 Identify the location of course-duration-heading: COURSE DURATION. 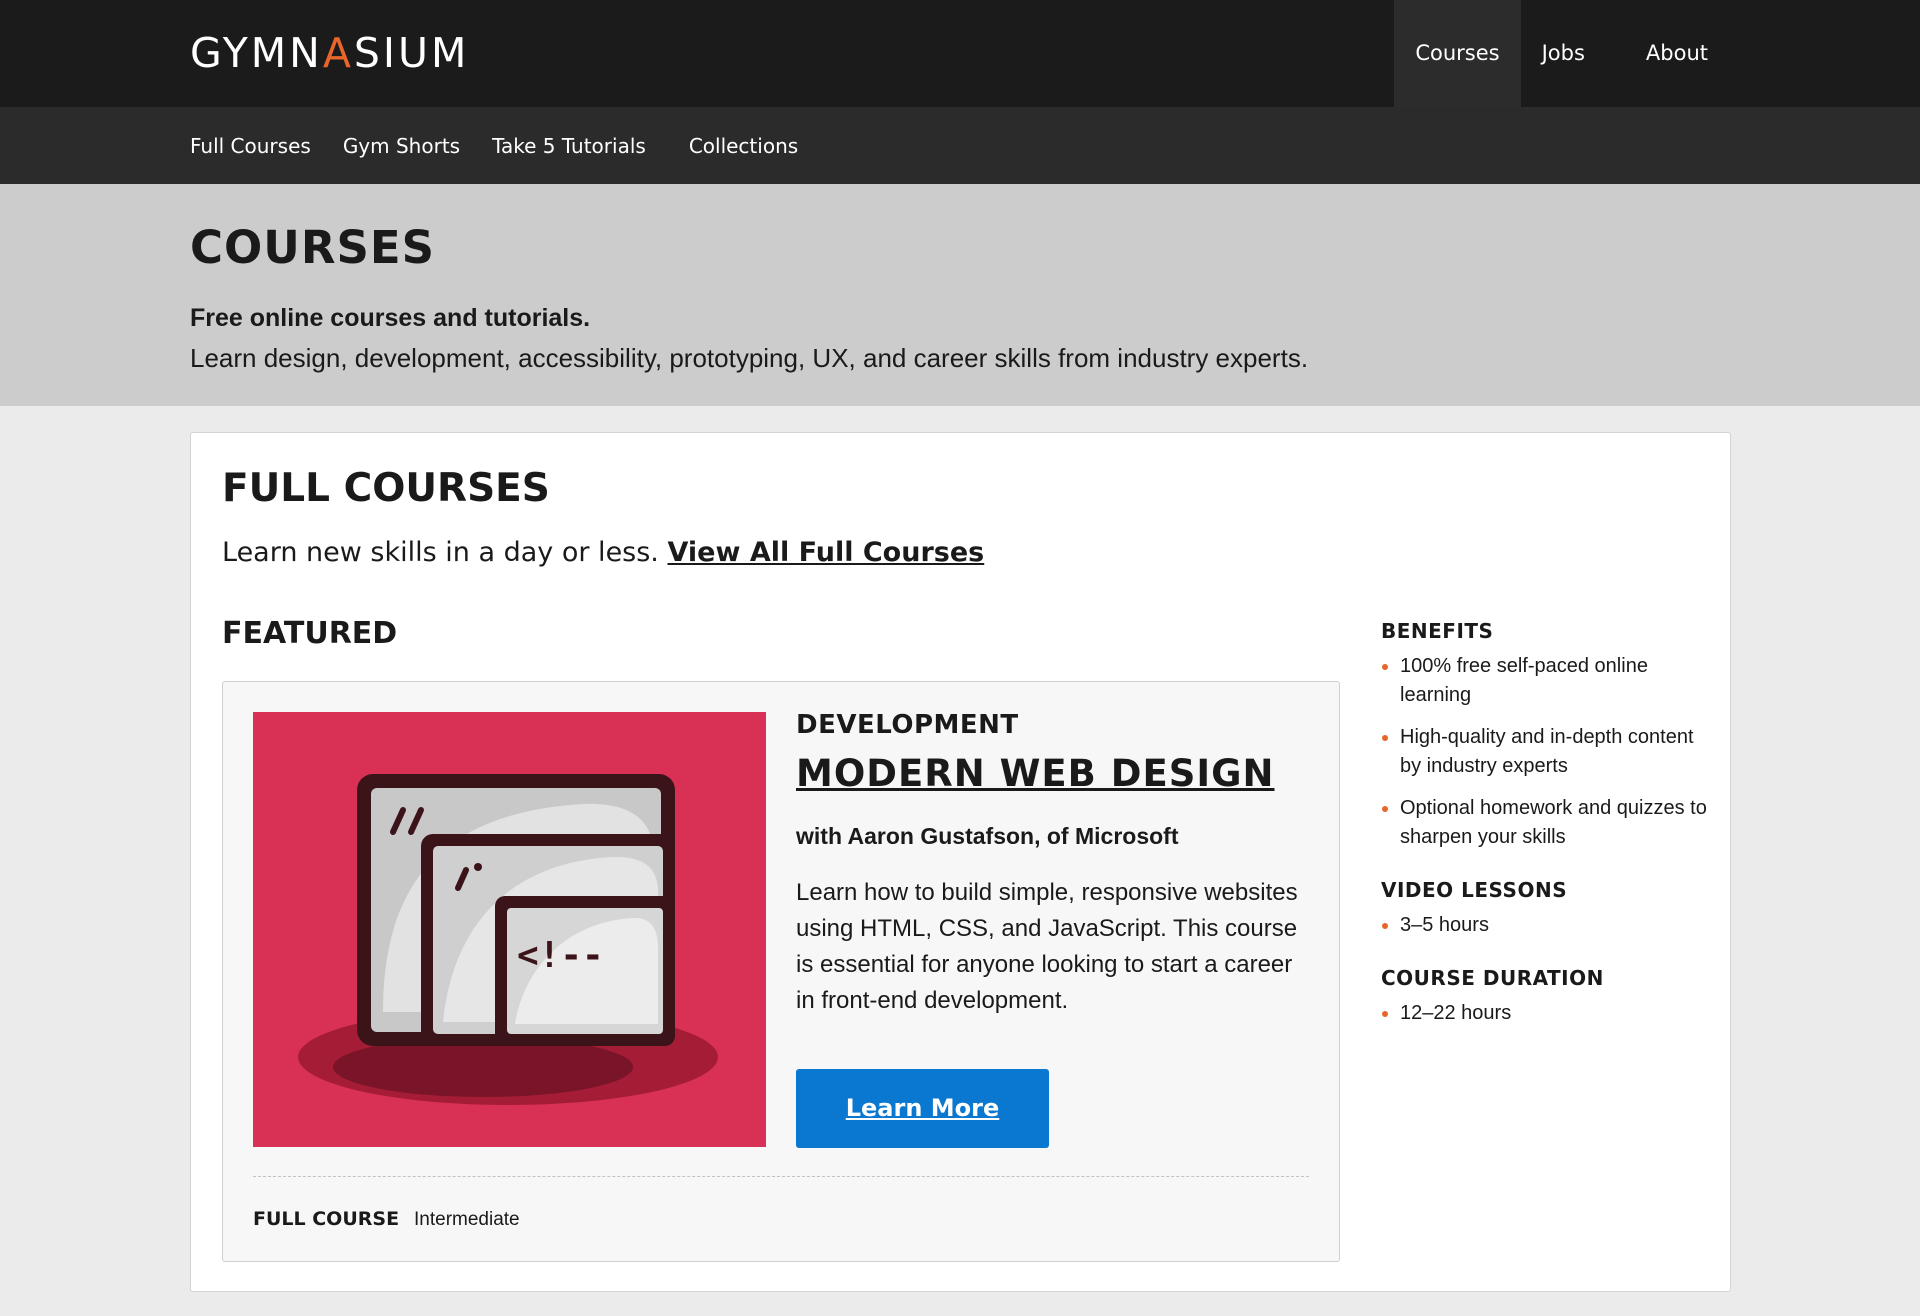
(1492, 978).